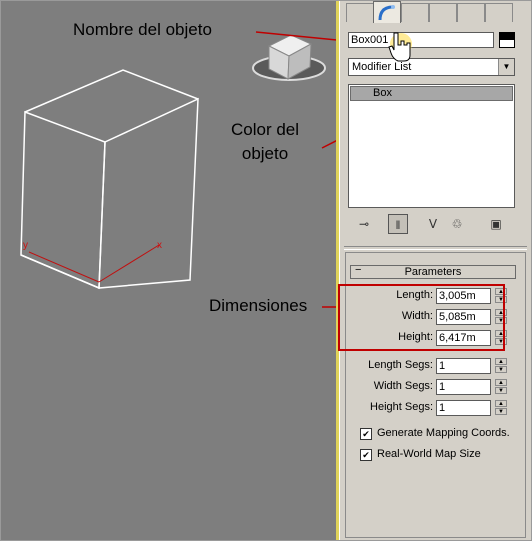 This screenshot has height=541, width=532. I want to click on chevron-down-icon: ▼, so click(506, 67).